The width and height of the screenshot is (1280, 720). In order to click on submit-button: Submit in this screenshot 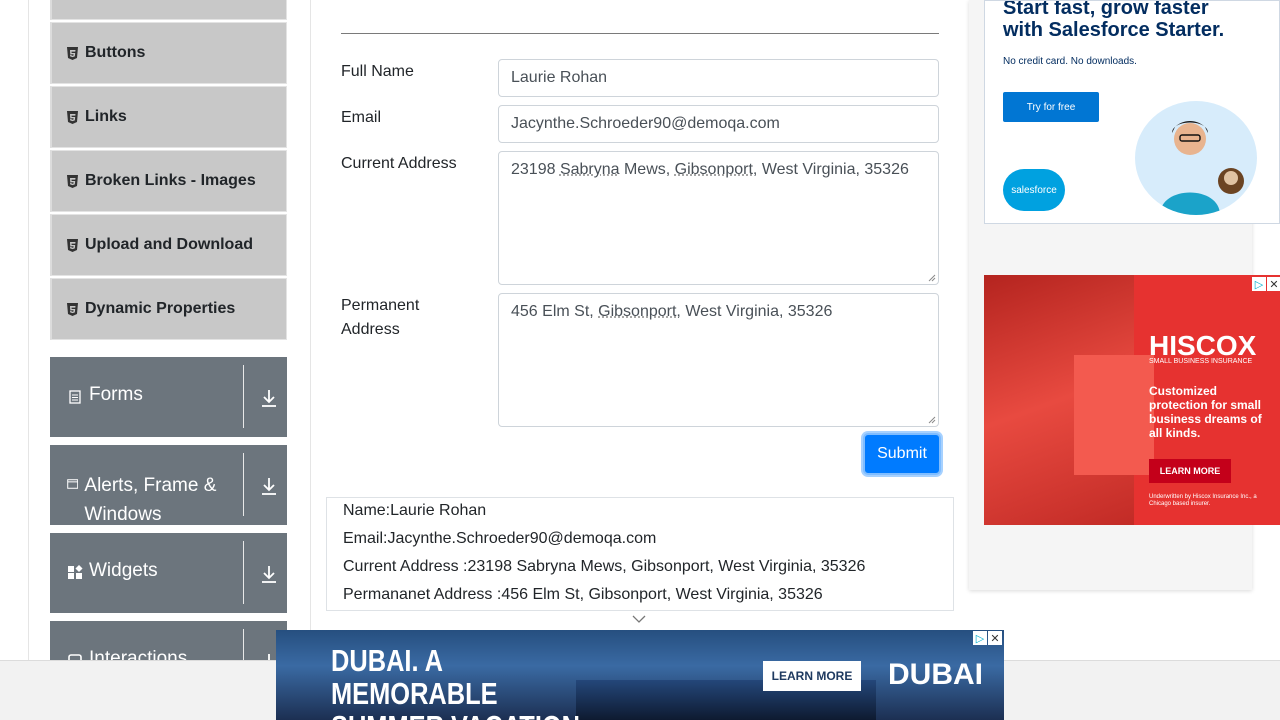, I will do `click(902, 454)`.